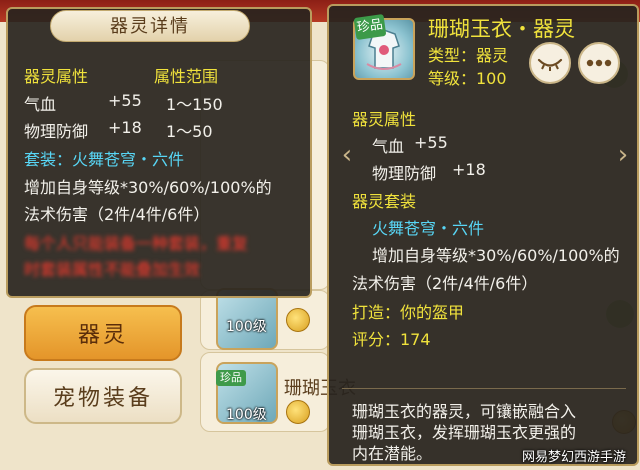 The image size is (640, 470). I want to click on more-button, so click(599, 63).